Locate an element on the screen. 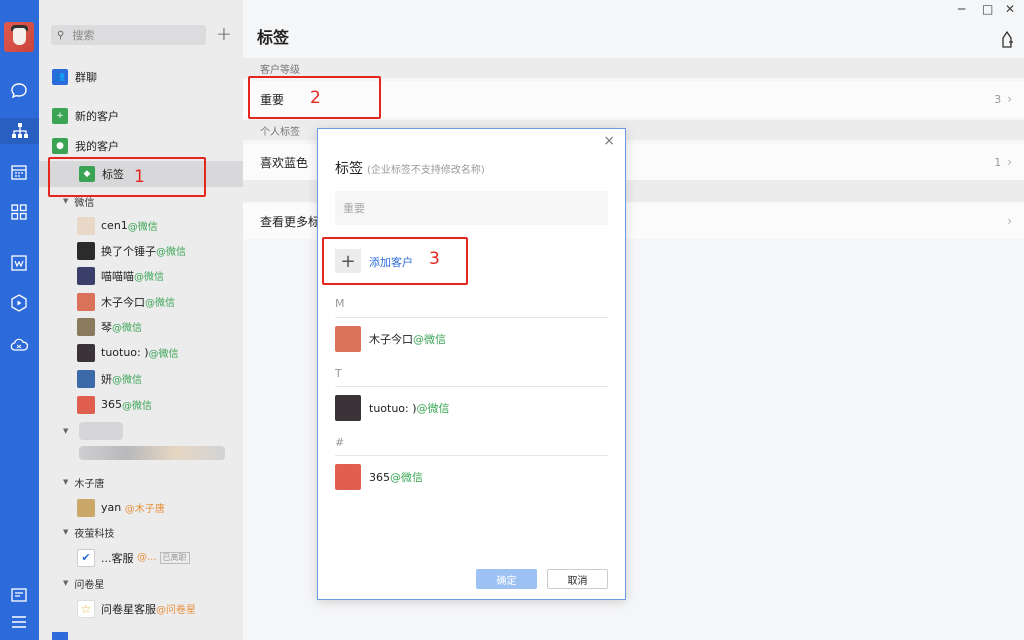 This screenshot has height=640, width=1024. contact-item: ☆ 问卷星客服 @问卷星 is located at coordinates (141, 608).